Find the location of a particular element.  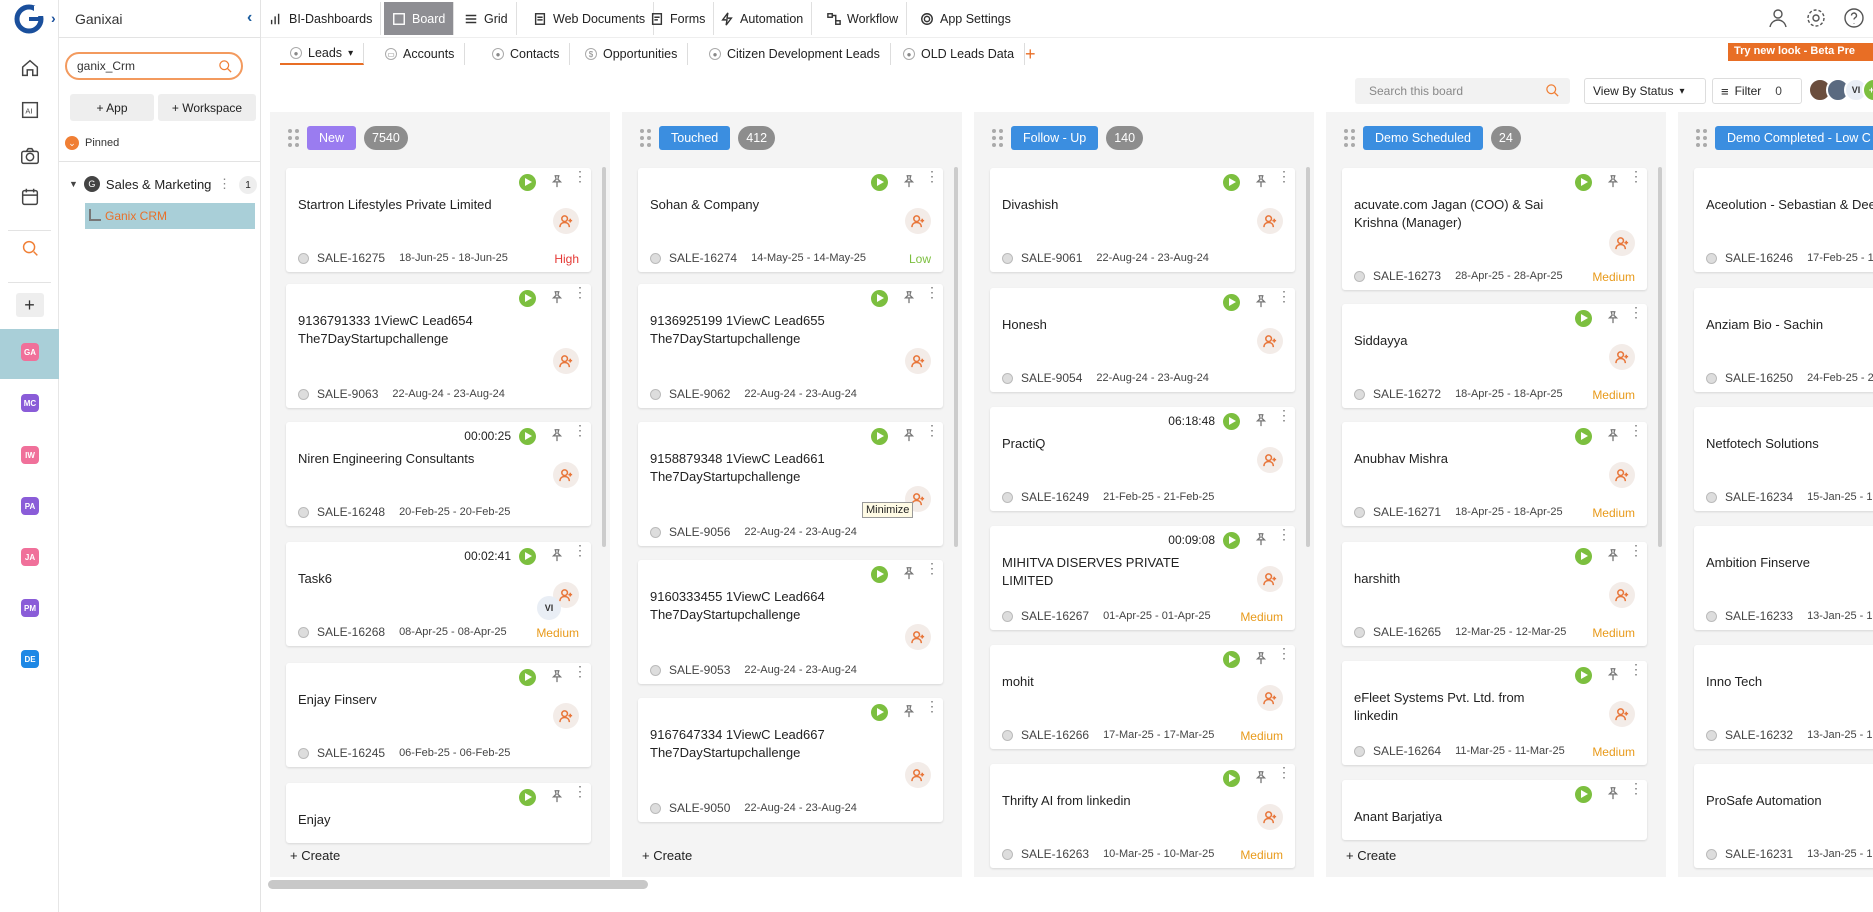

workspace-group-sales-marketing: ▼ G Sales & Marketing ⋮ 1 is located at coordinates (163, 185).